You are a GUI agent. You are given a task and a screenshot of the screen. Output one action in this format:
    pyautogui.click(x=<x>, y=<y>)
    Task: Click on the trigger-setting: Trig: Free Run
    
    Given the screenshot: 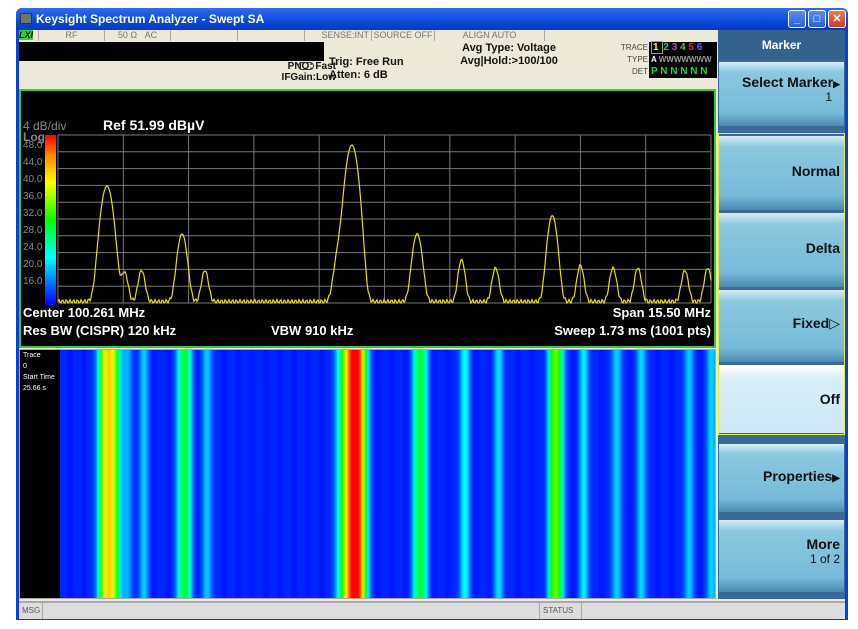 What is the action you would take?
    pyautogui.click(x=366, y=62)
    